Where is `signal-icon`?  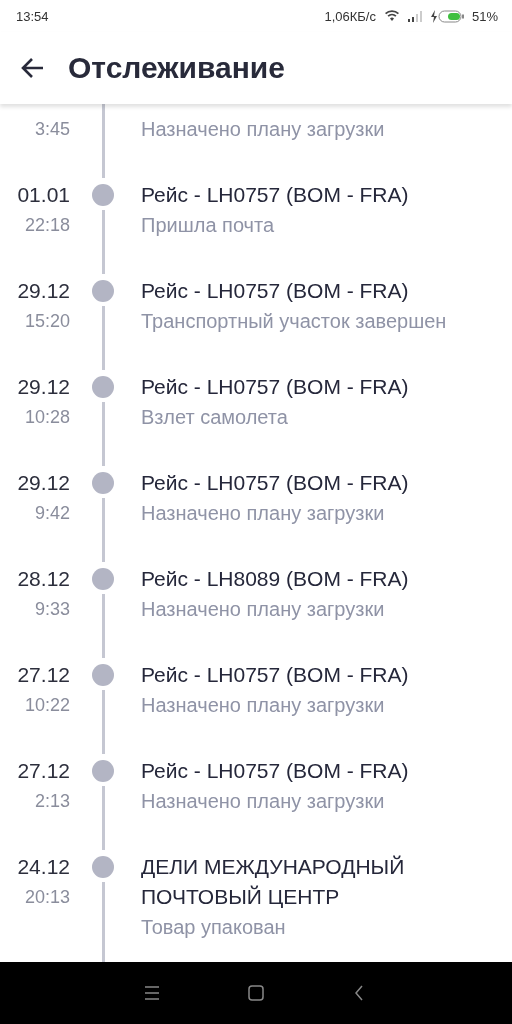
signal-icon is located at coordinates (414, 16).